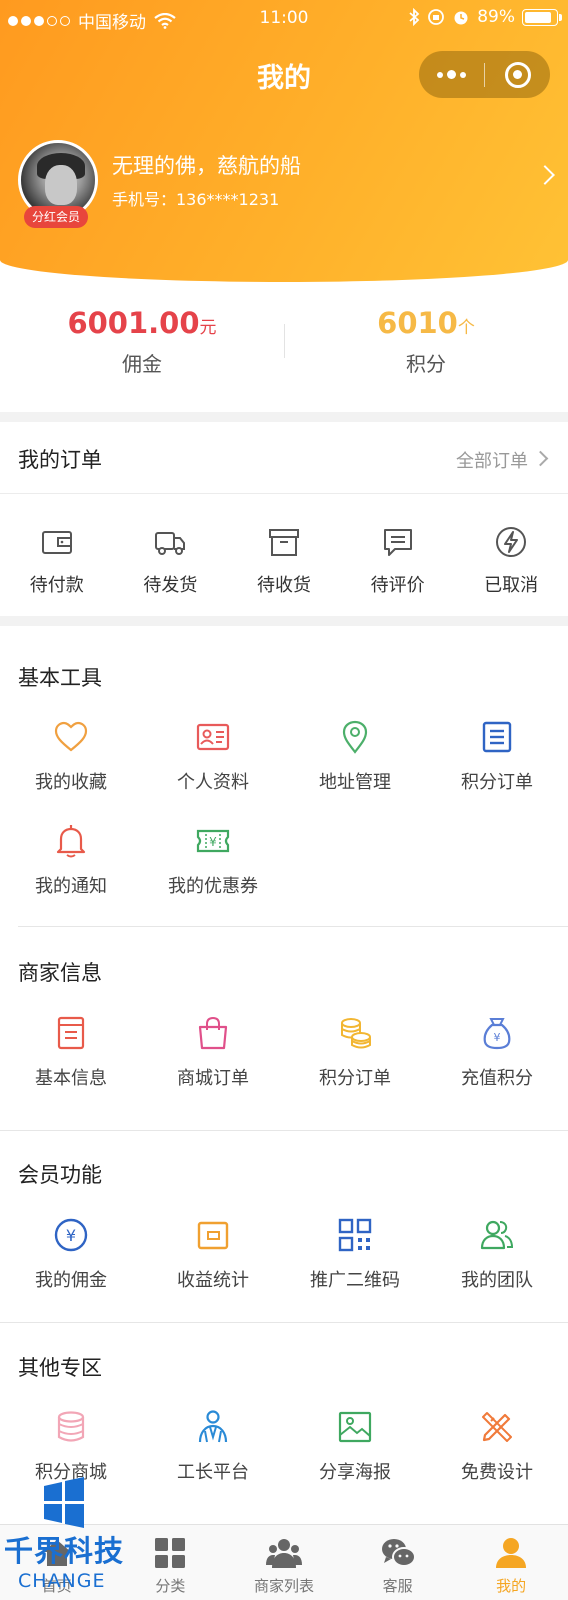 The width and height of the screenshot is (568, 1600). I want to click on image-icon, so click(355, 1427).